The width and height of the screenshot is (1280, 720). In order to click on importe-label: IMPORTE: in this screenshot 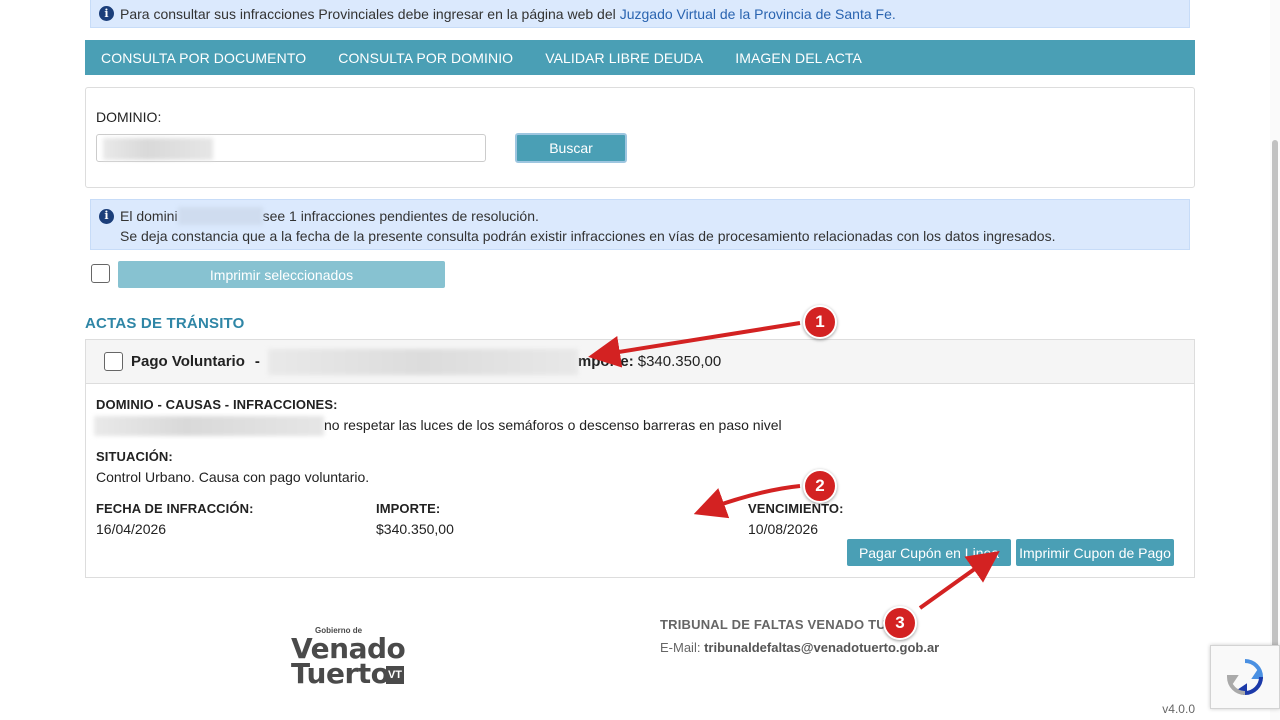, I will do `click(408, 508)`.